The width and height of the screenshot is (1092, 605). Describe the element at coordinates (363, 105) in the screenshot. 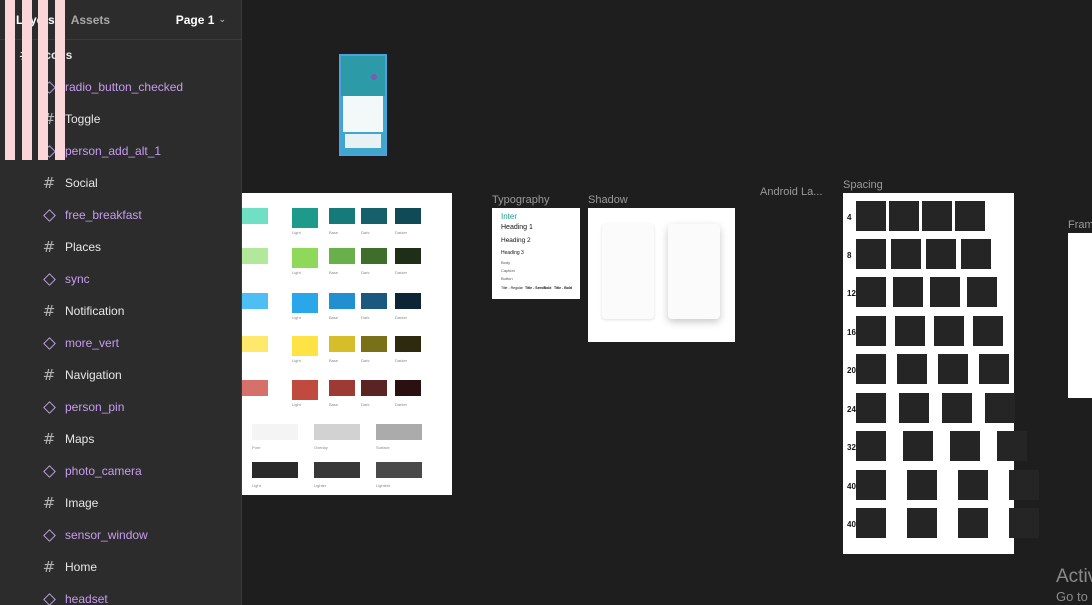

I see `mobile-screen-thumbnail` at that location.